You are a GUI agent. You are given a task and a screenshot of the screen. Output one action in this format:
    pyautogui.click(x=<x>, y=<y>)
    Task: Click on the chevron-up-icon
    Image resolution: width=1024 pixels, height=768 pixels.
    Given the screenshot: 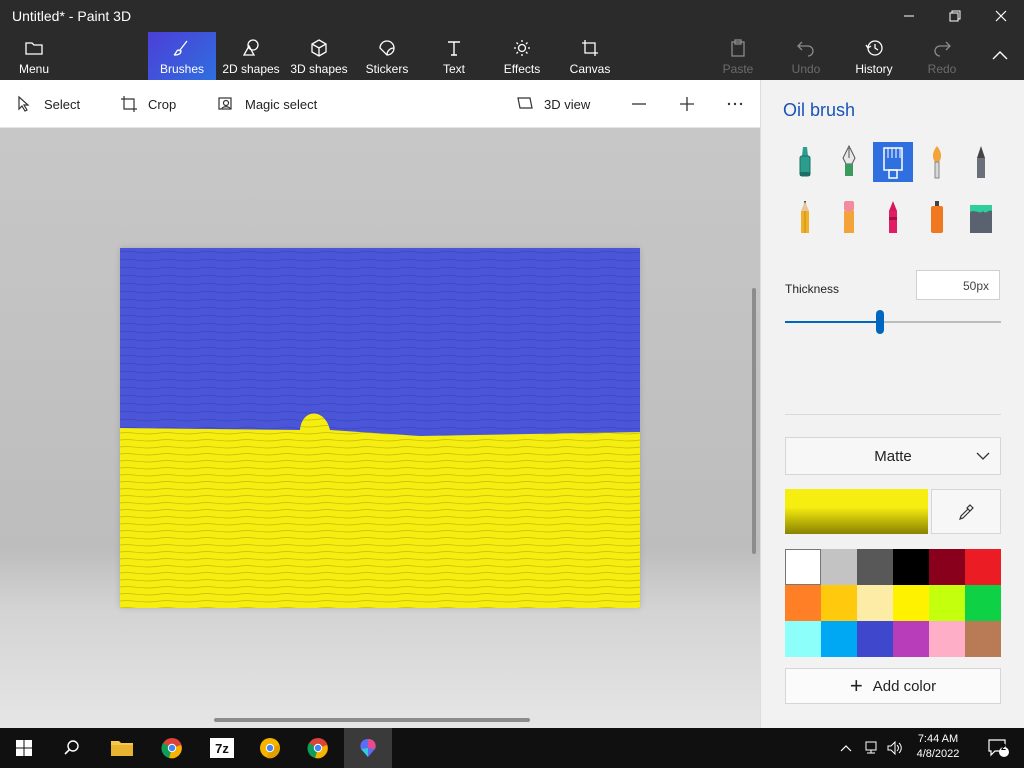 What is the action you would take?
    pyautogui.click(x=1000, y=55)
    